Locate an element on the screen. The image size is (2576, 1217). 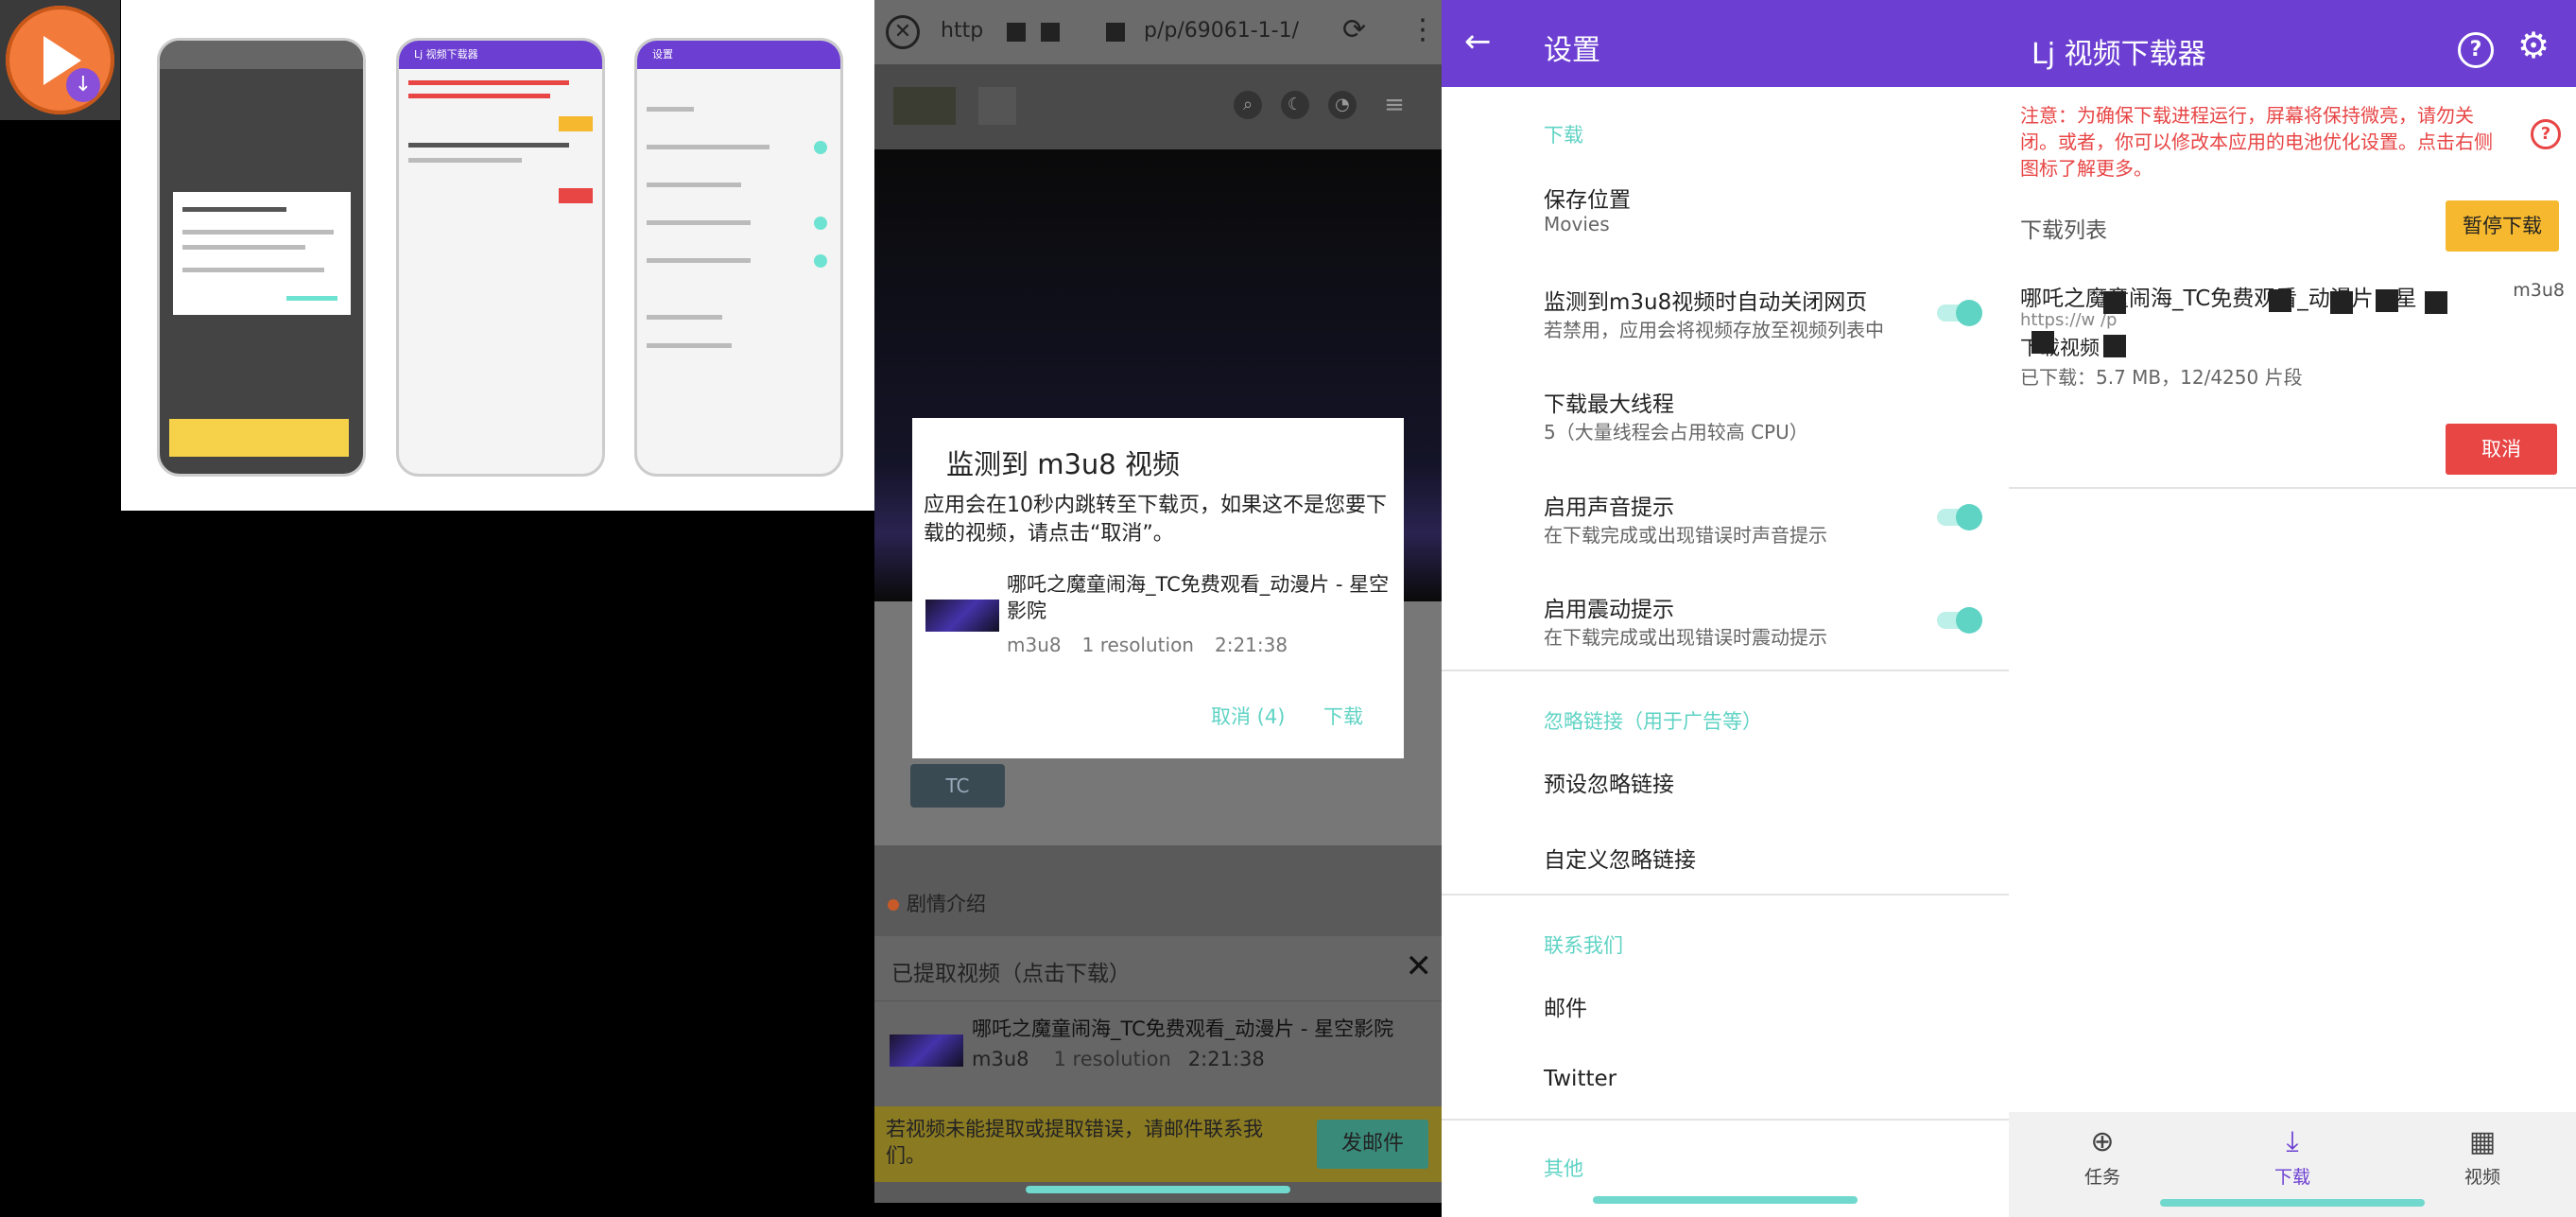
arrow-back-icon: ← is located at coordinates (1478, 42).